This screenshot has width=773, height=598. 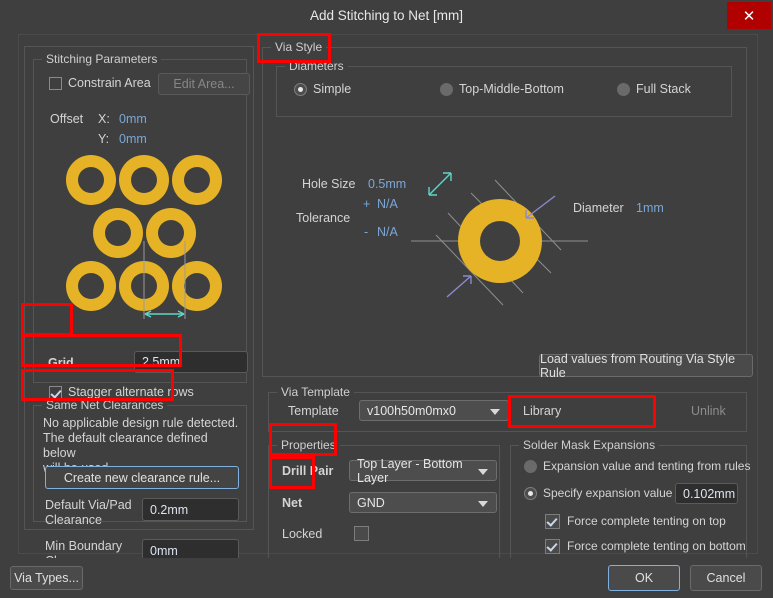 I want to click on diameter-value: 1mm, so click(x=650, y=208).